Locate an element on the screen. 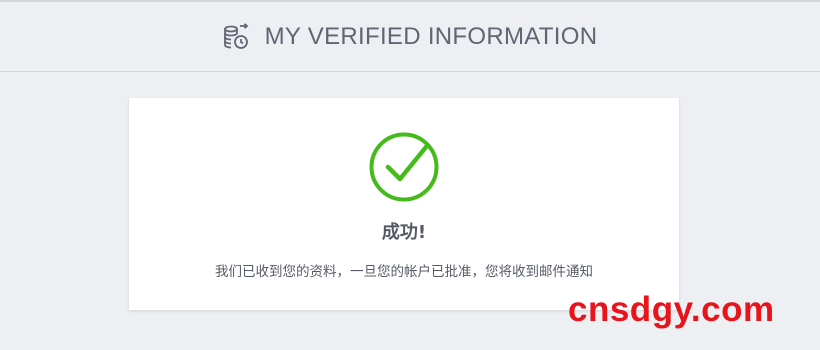 The image size is (820, 350). check-circle-icon is located at coordinates (404, 167).